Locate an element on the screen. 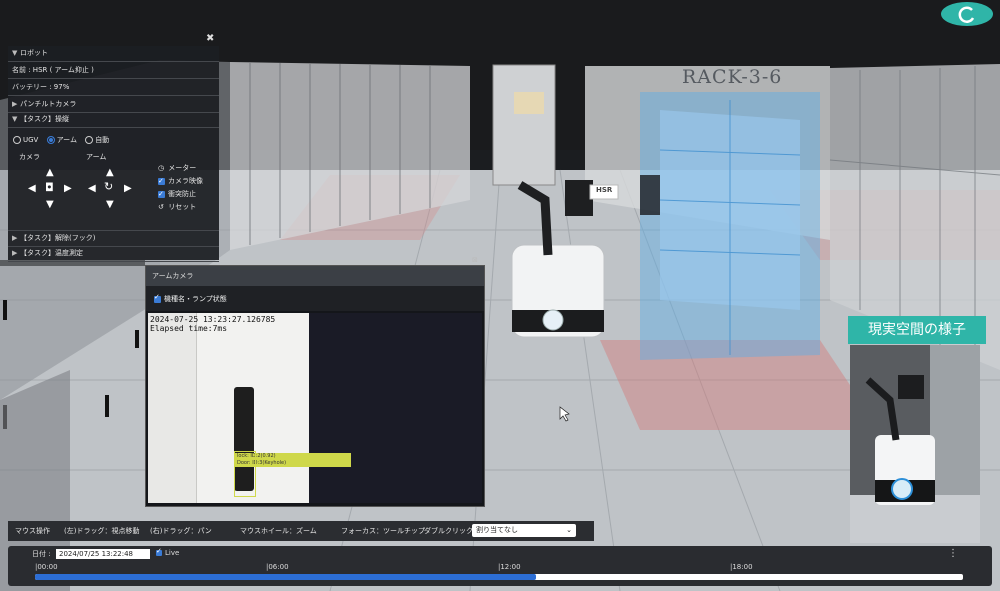  camera-right-arrow-icon: ▶ is located at coordinates (68, 189).